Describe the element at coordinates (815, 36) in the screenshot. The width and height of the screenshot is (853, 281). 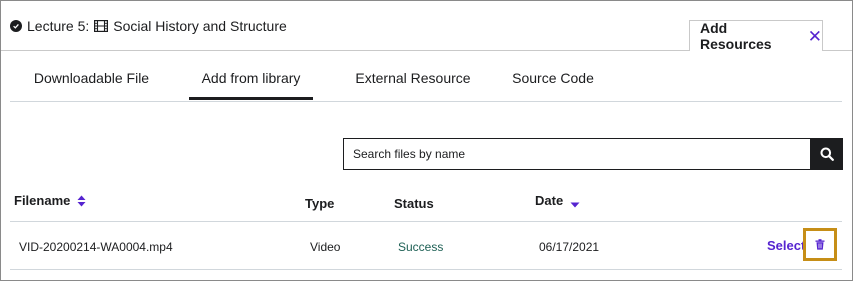
I see `close-icon: ✕` at that location.